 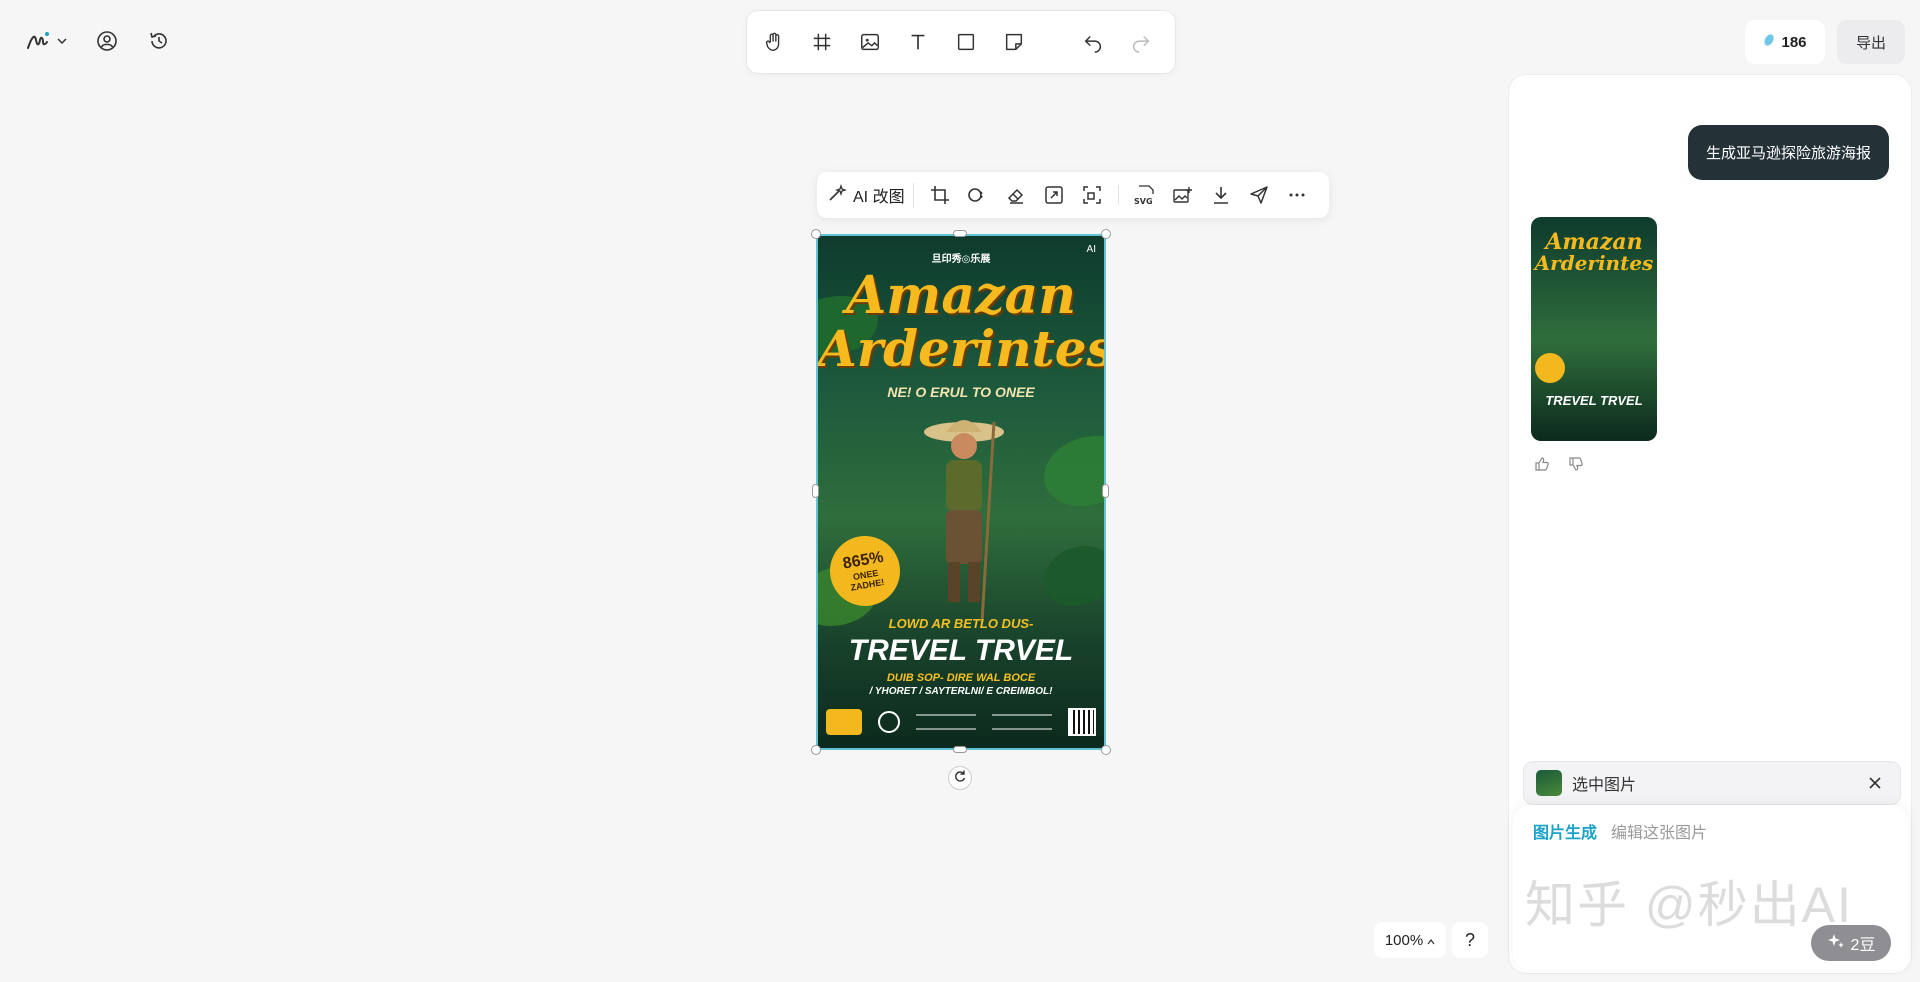 What do you see at coordinates (1594, 329) in the screenshot?
I see `generated-image-thumbnail: Amazan Arderintes TREVEL TRVEL` at bounding box center [1594, 329].